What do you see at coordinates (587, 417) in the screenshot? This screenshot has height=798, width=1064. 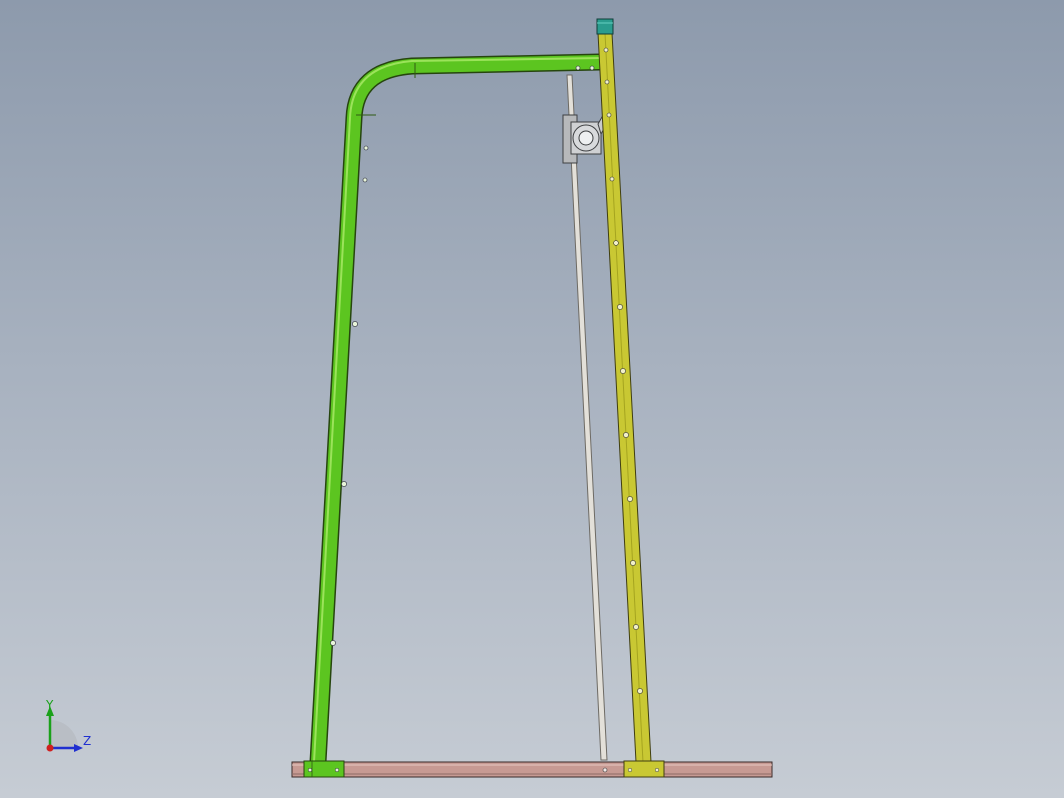 I see `vertical-guide-rod` at bounding box center [587, 417].